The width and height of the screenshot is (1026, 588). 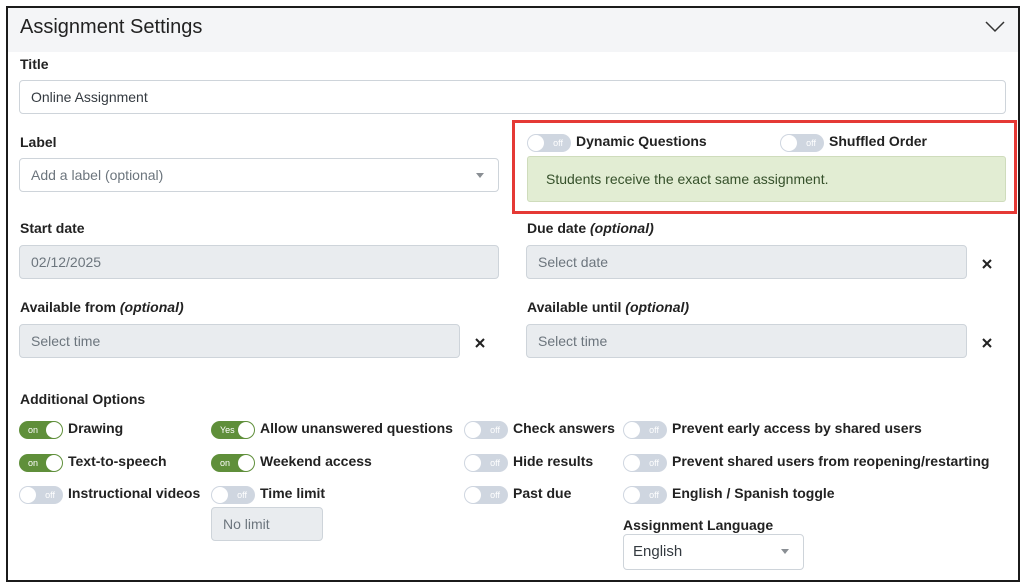 What do you see at coordinates (111, 27) in the screenshot?
I see `panel-title: Assignment Settings` at bounding box center [111, 27].